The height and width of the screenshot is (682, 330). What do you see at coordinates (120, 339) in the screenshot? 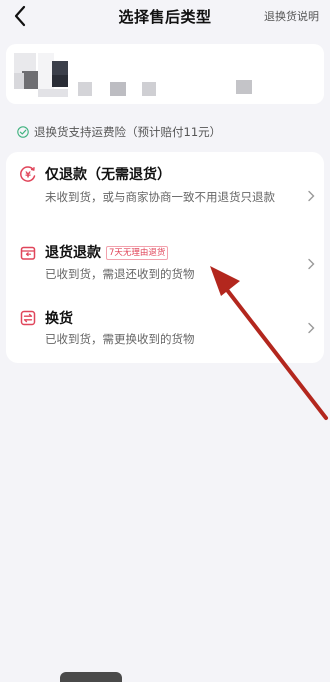
I see `option-description: 已收到货，需更换收到的货物` at bounding box center [120, 339].